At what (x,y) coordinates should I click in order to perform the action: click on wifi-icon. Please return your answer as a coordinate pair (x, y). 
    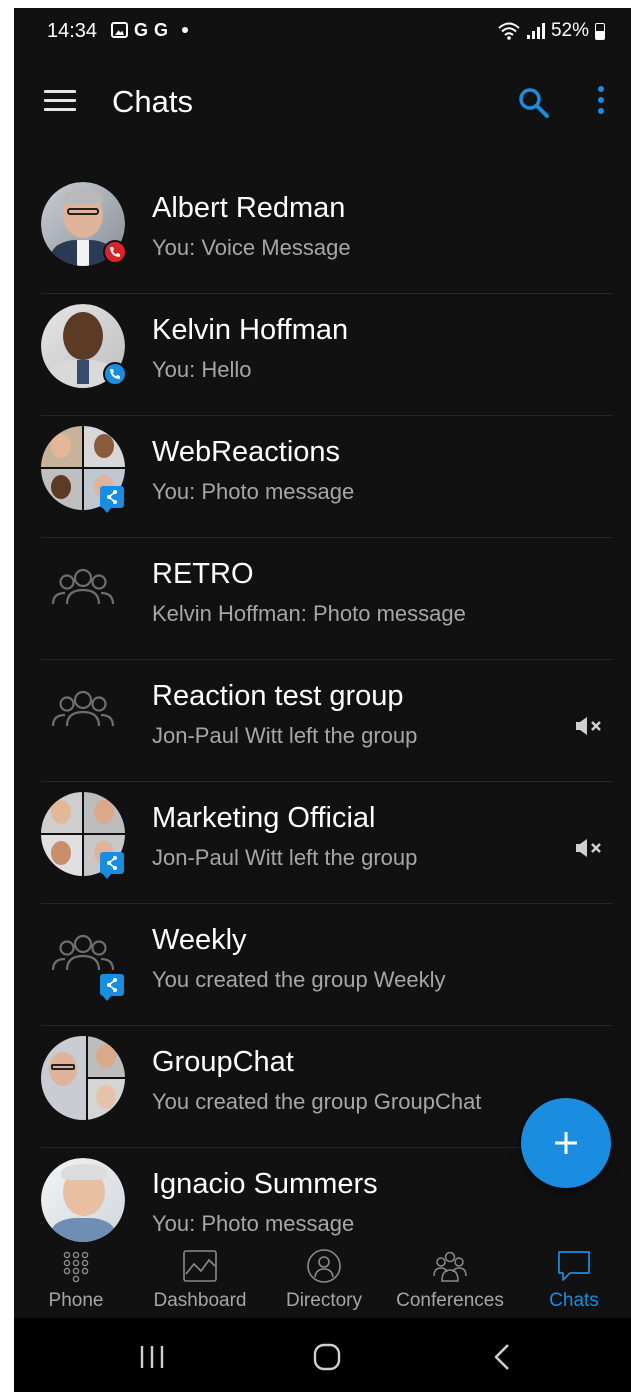
    Looking at the image, I should click on (509, 31).